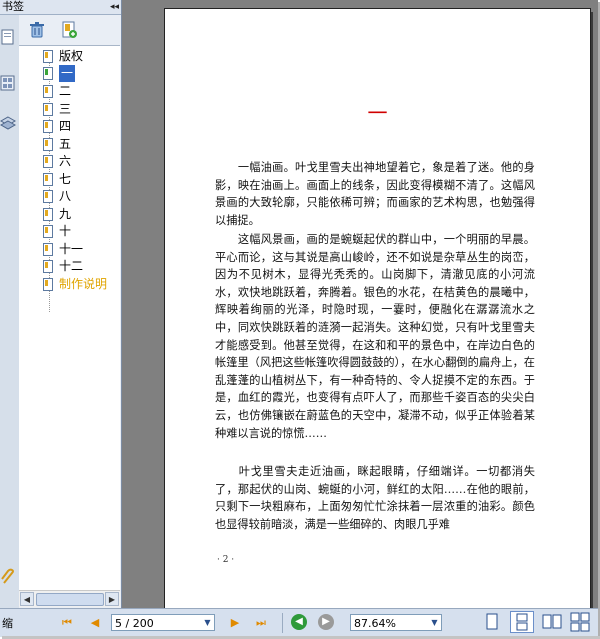 Image resolution: width=600 pixels, height=639 pixels. I want to click on bookmark-item-chapter-1: 一, so click(81, 73).